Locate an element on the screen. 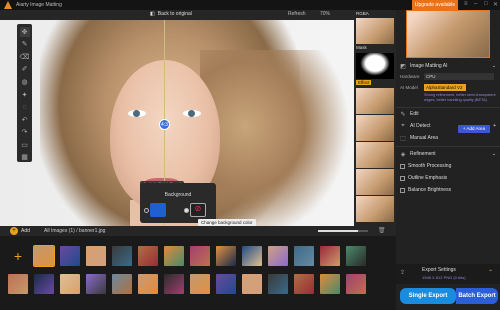 The image size is (500, 310). photo-eye-left is located at coordinates (137, 113).